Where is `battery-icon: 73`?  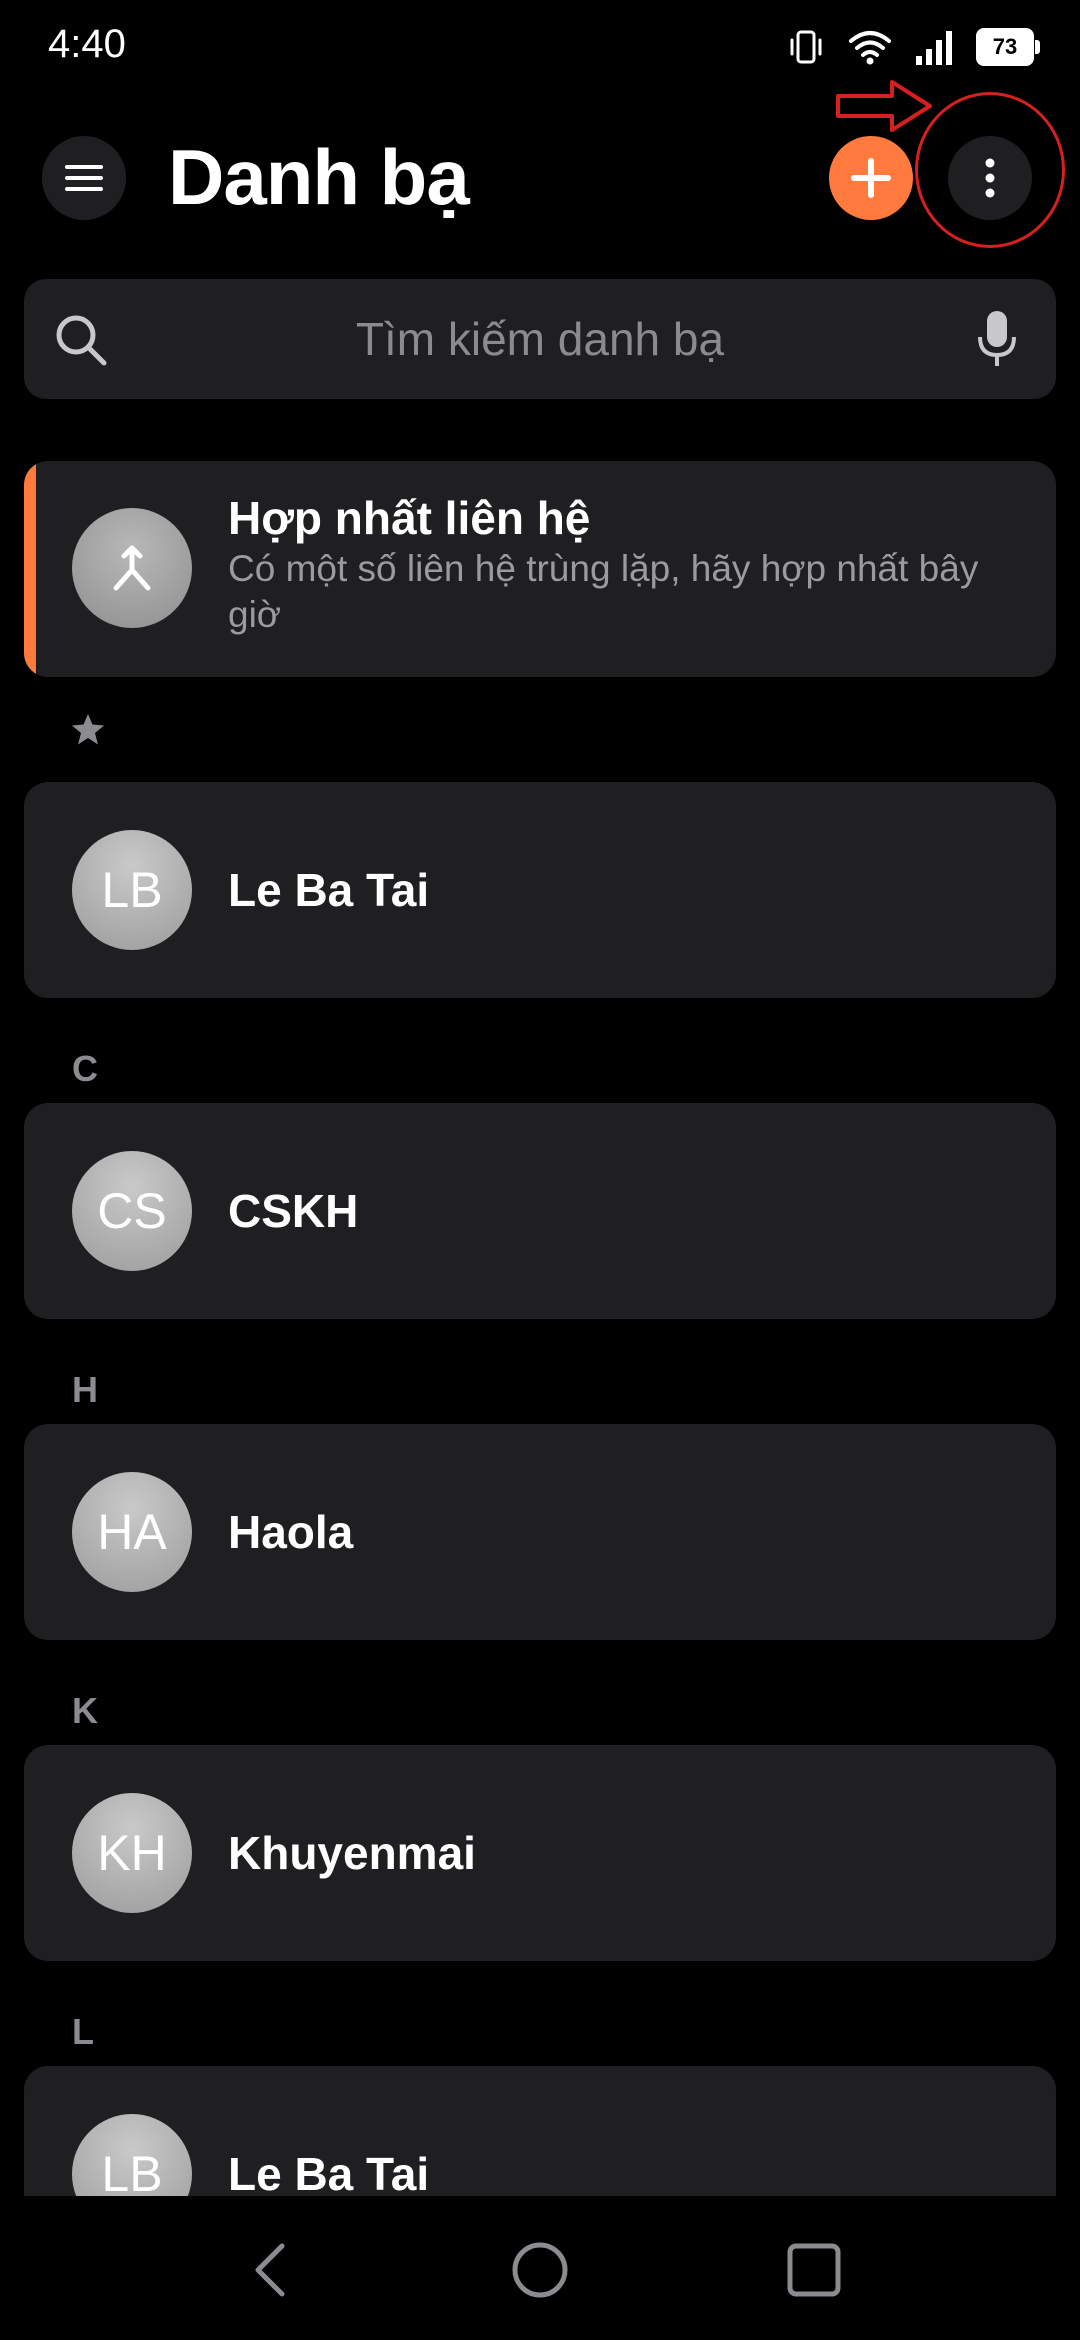 battery-icon: 73 is located at coordinates (1008, 47).